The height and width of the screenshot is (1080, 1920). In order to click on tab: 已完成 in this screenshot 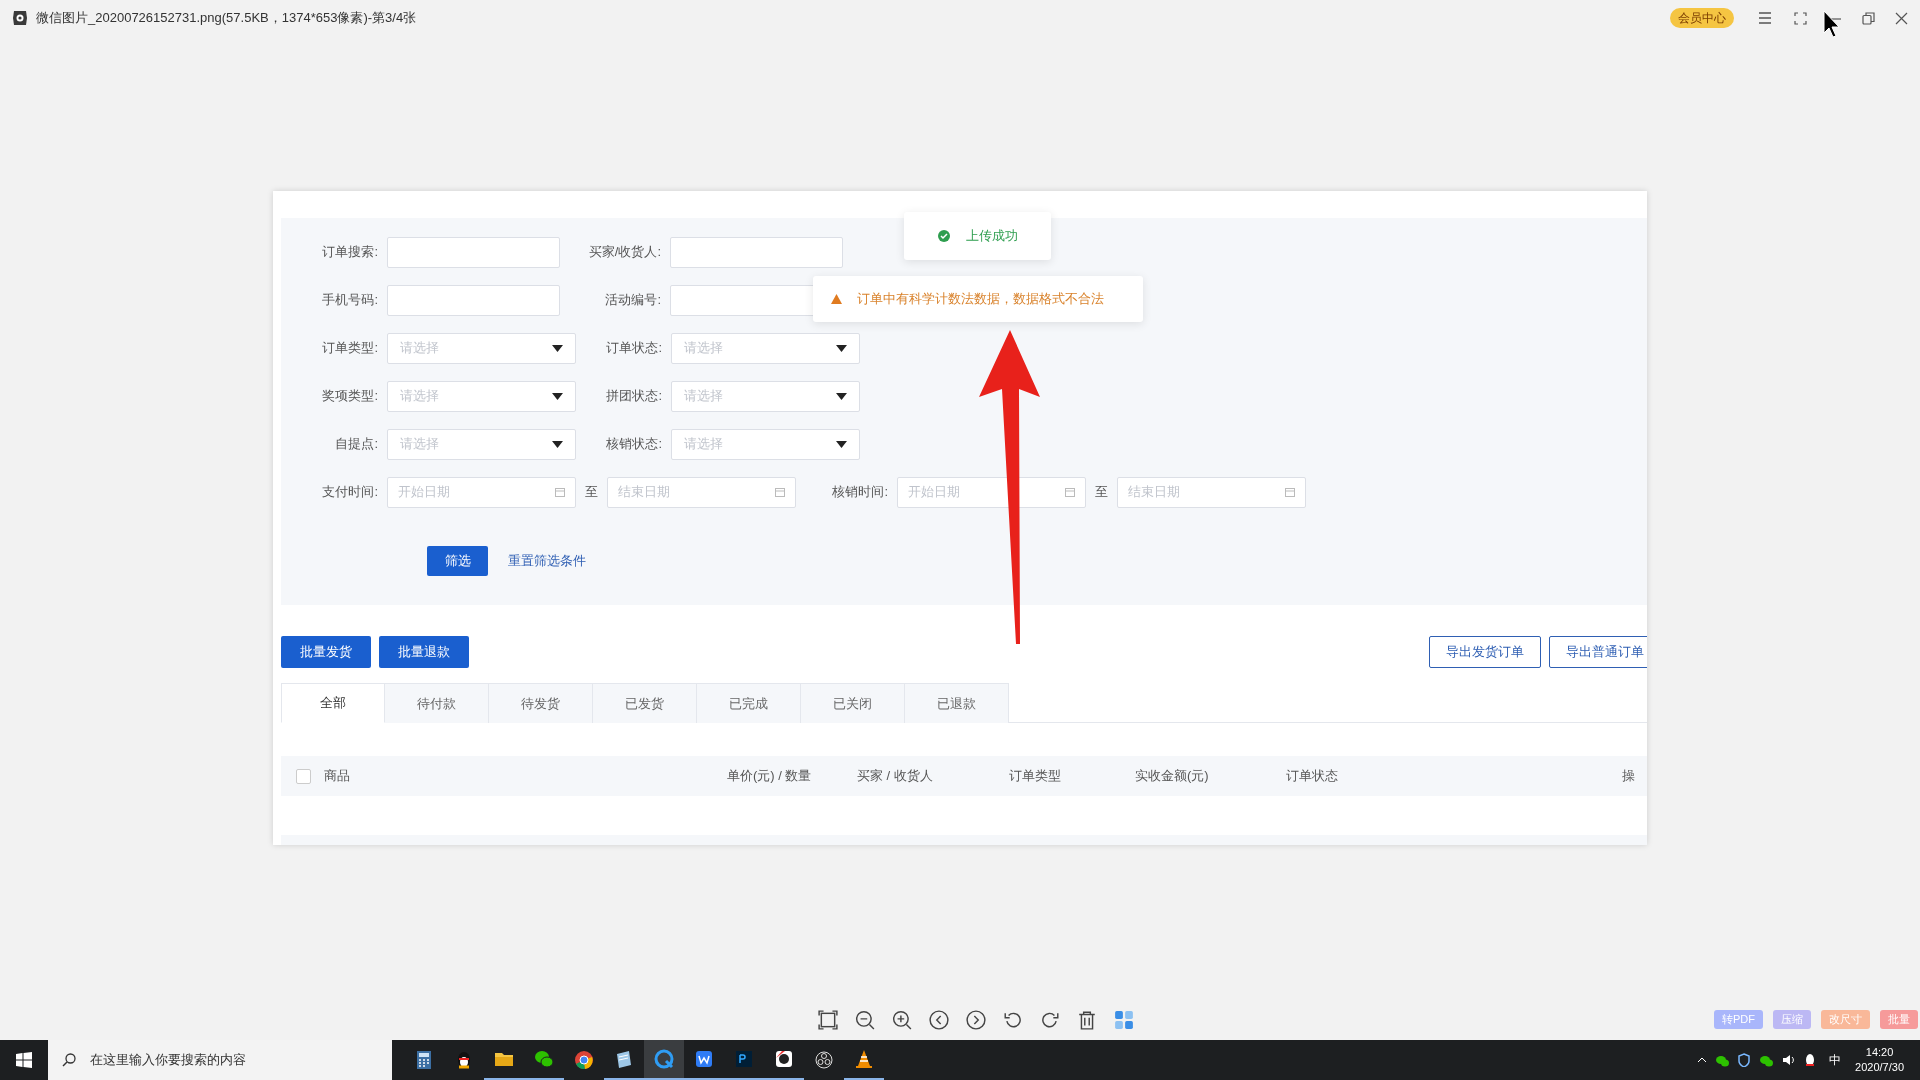, I will do `click(749, 703)`.